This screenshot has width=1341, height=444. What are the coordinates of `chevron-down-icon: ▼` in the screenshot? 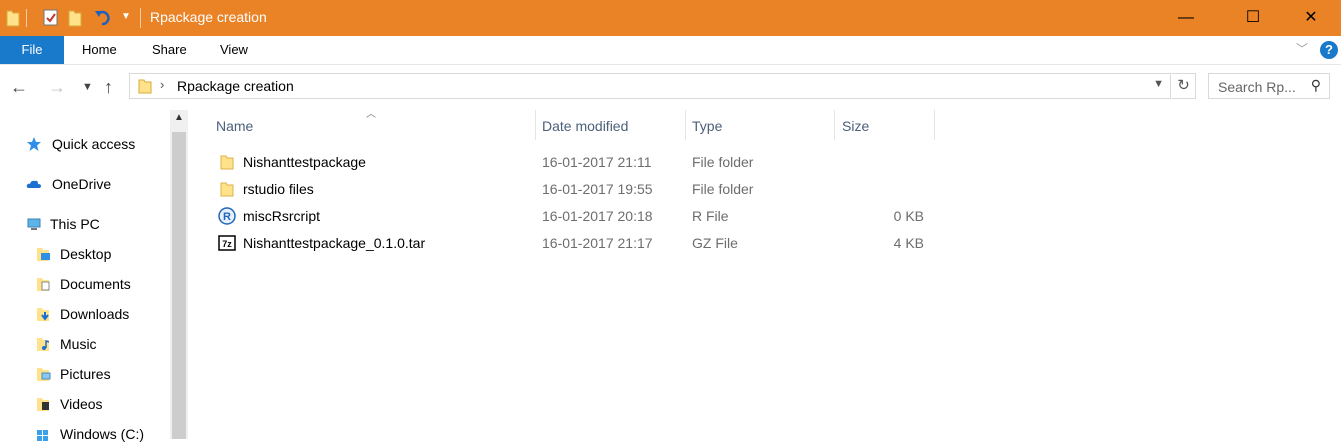 It's located at (1158, 84).